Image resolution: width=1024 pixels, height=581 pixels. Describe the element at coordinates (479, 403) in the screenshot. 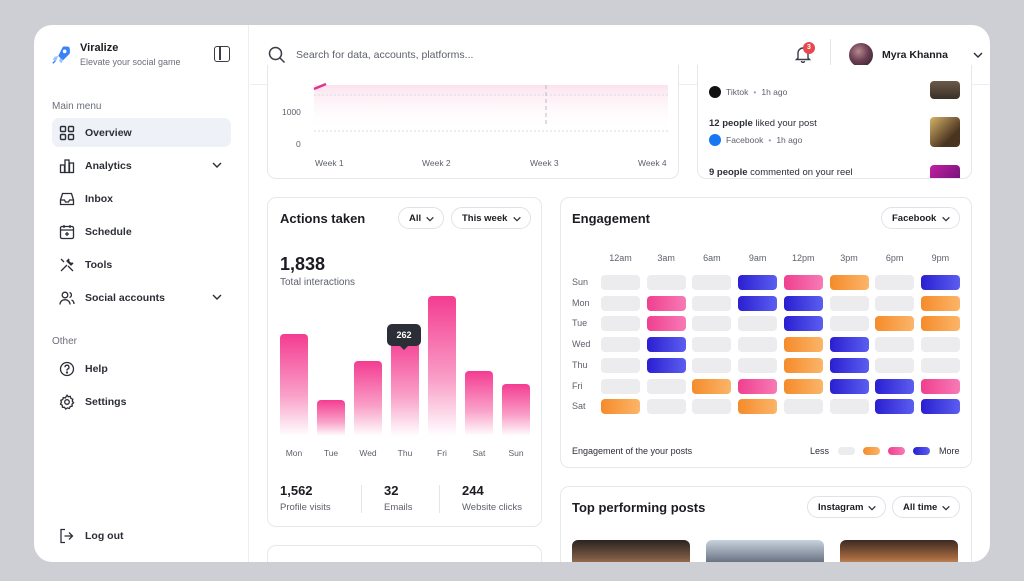

I see `bar-sat` at that location.